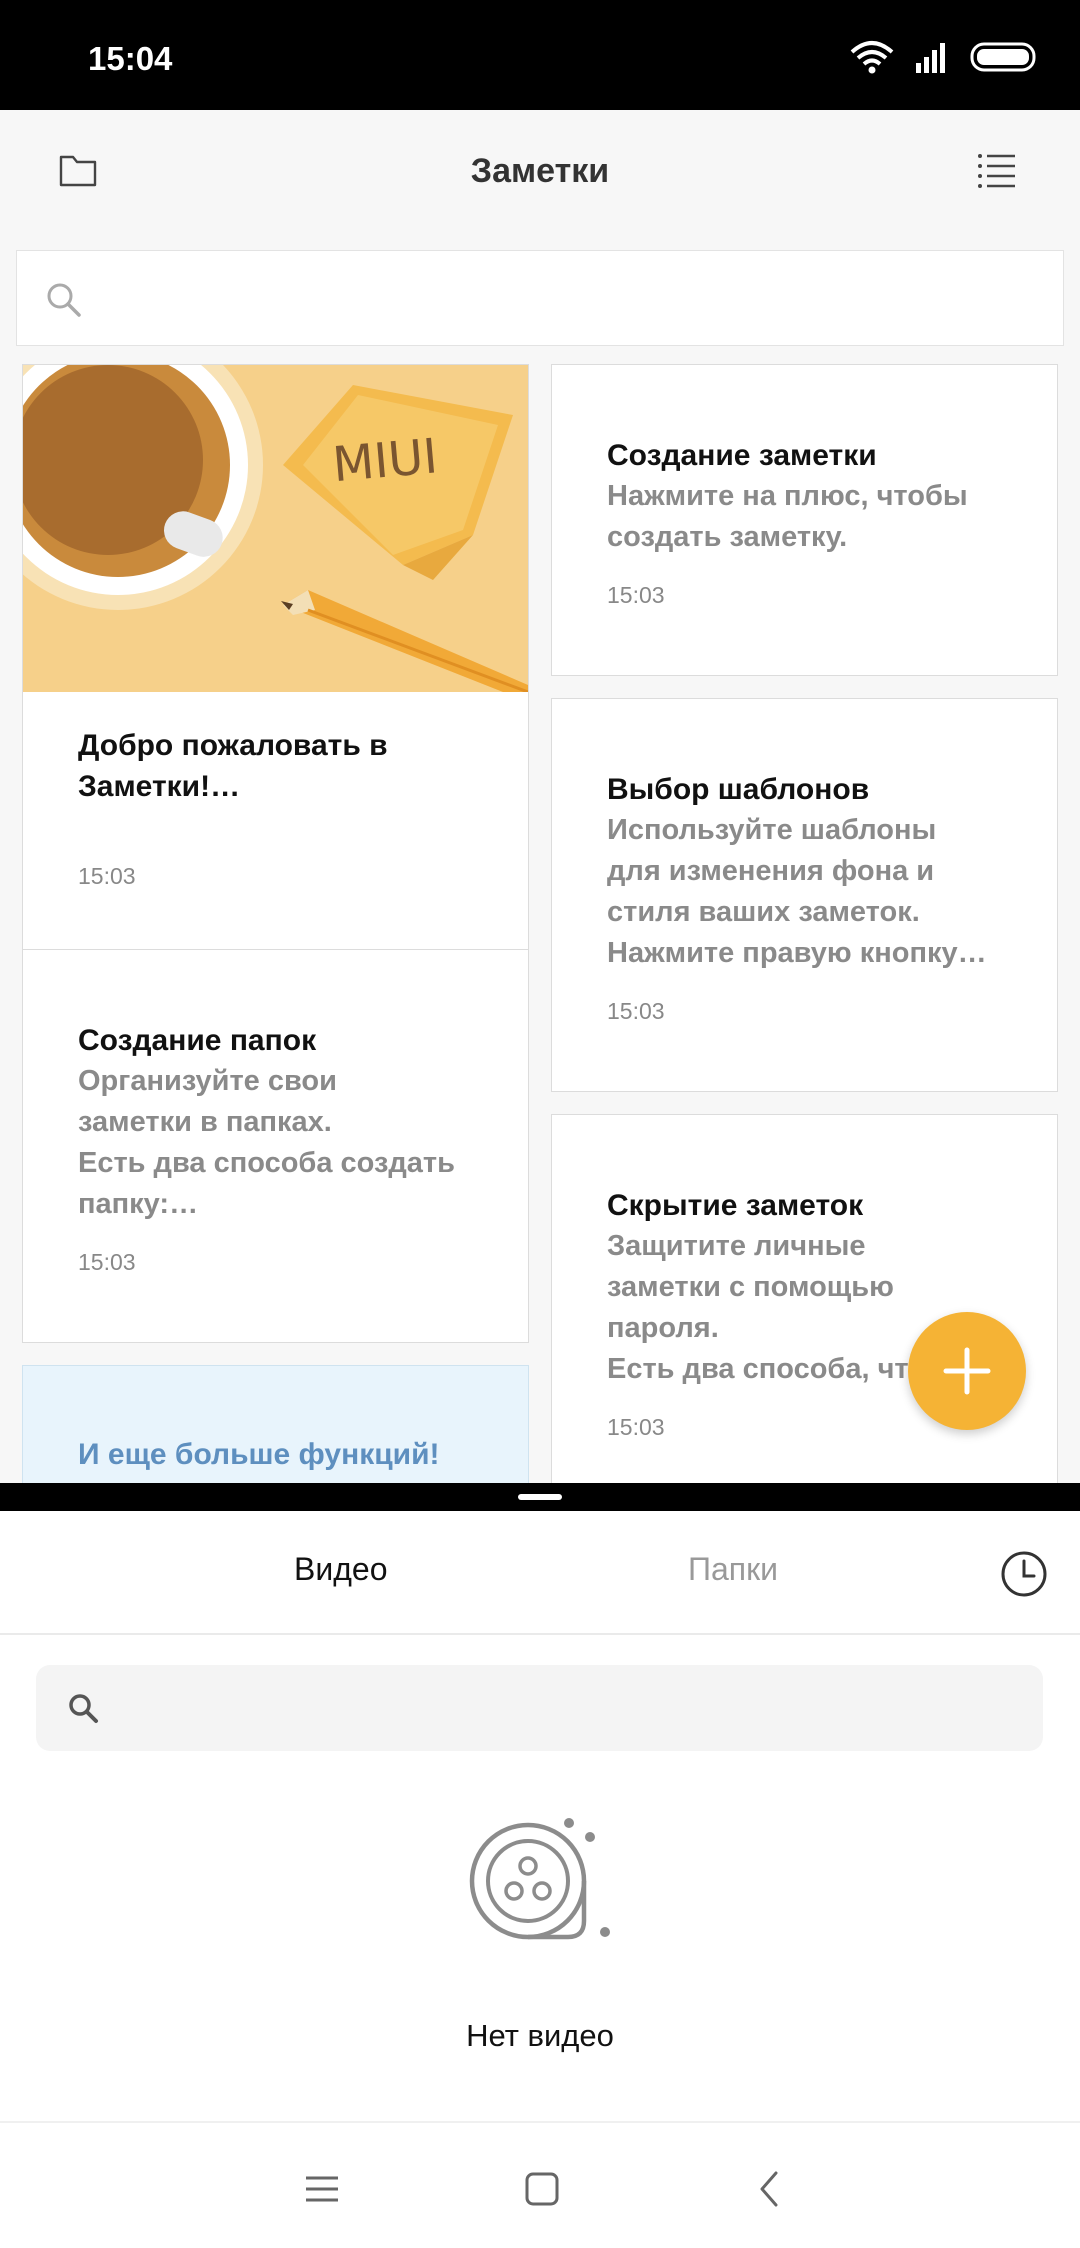 This screenshot has width=1080, height=2248. I want to click on plus-icon, so click(967, 1371).